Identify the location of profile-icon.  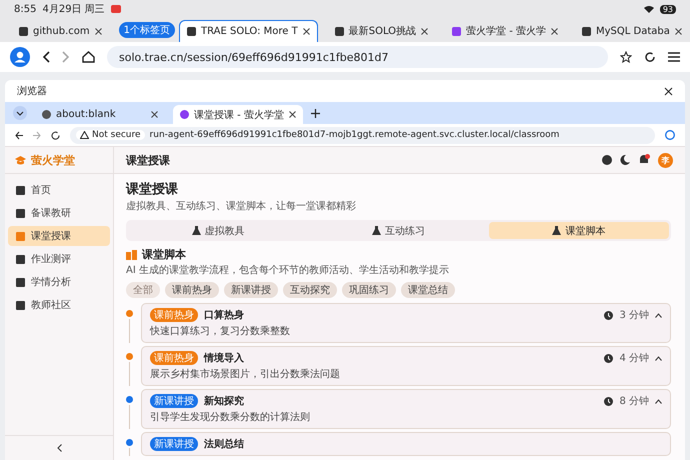
(20, 57).